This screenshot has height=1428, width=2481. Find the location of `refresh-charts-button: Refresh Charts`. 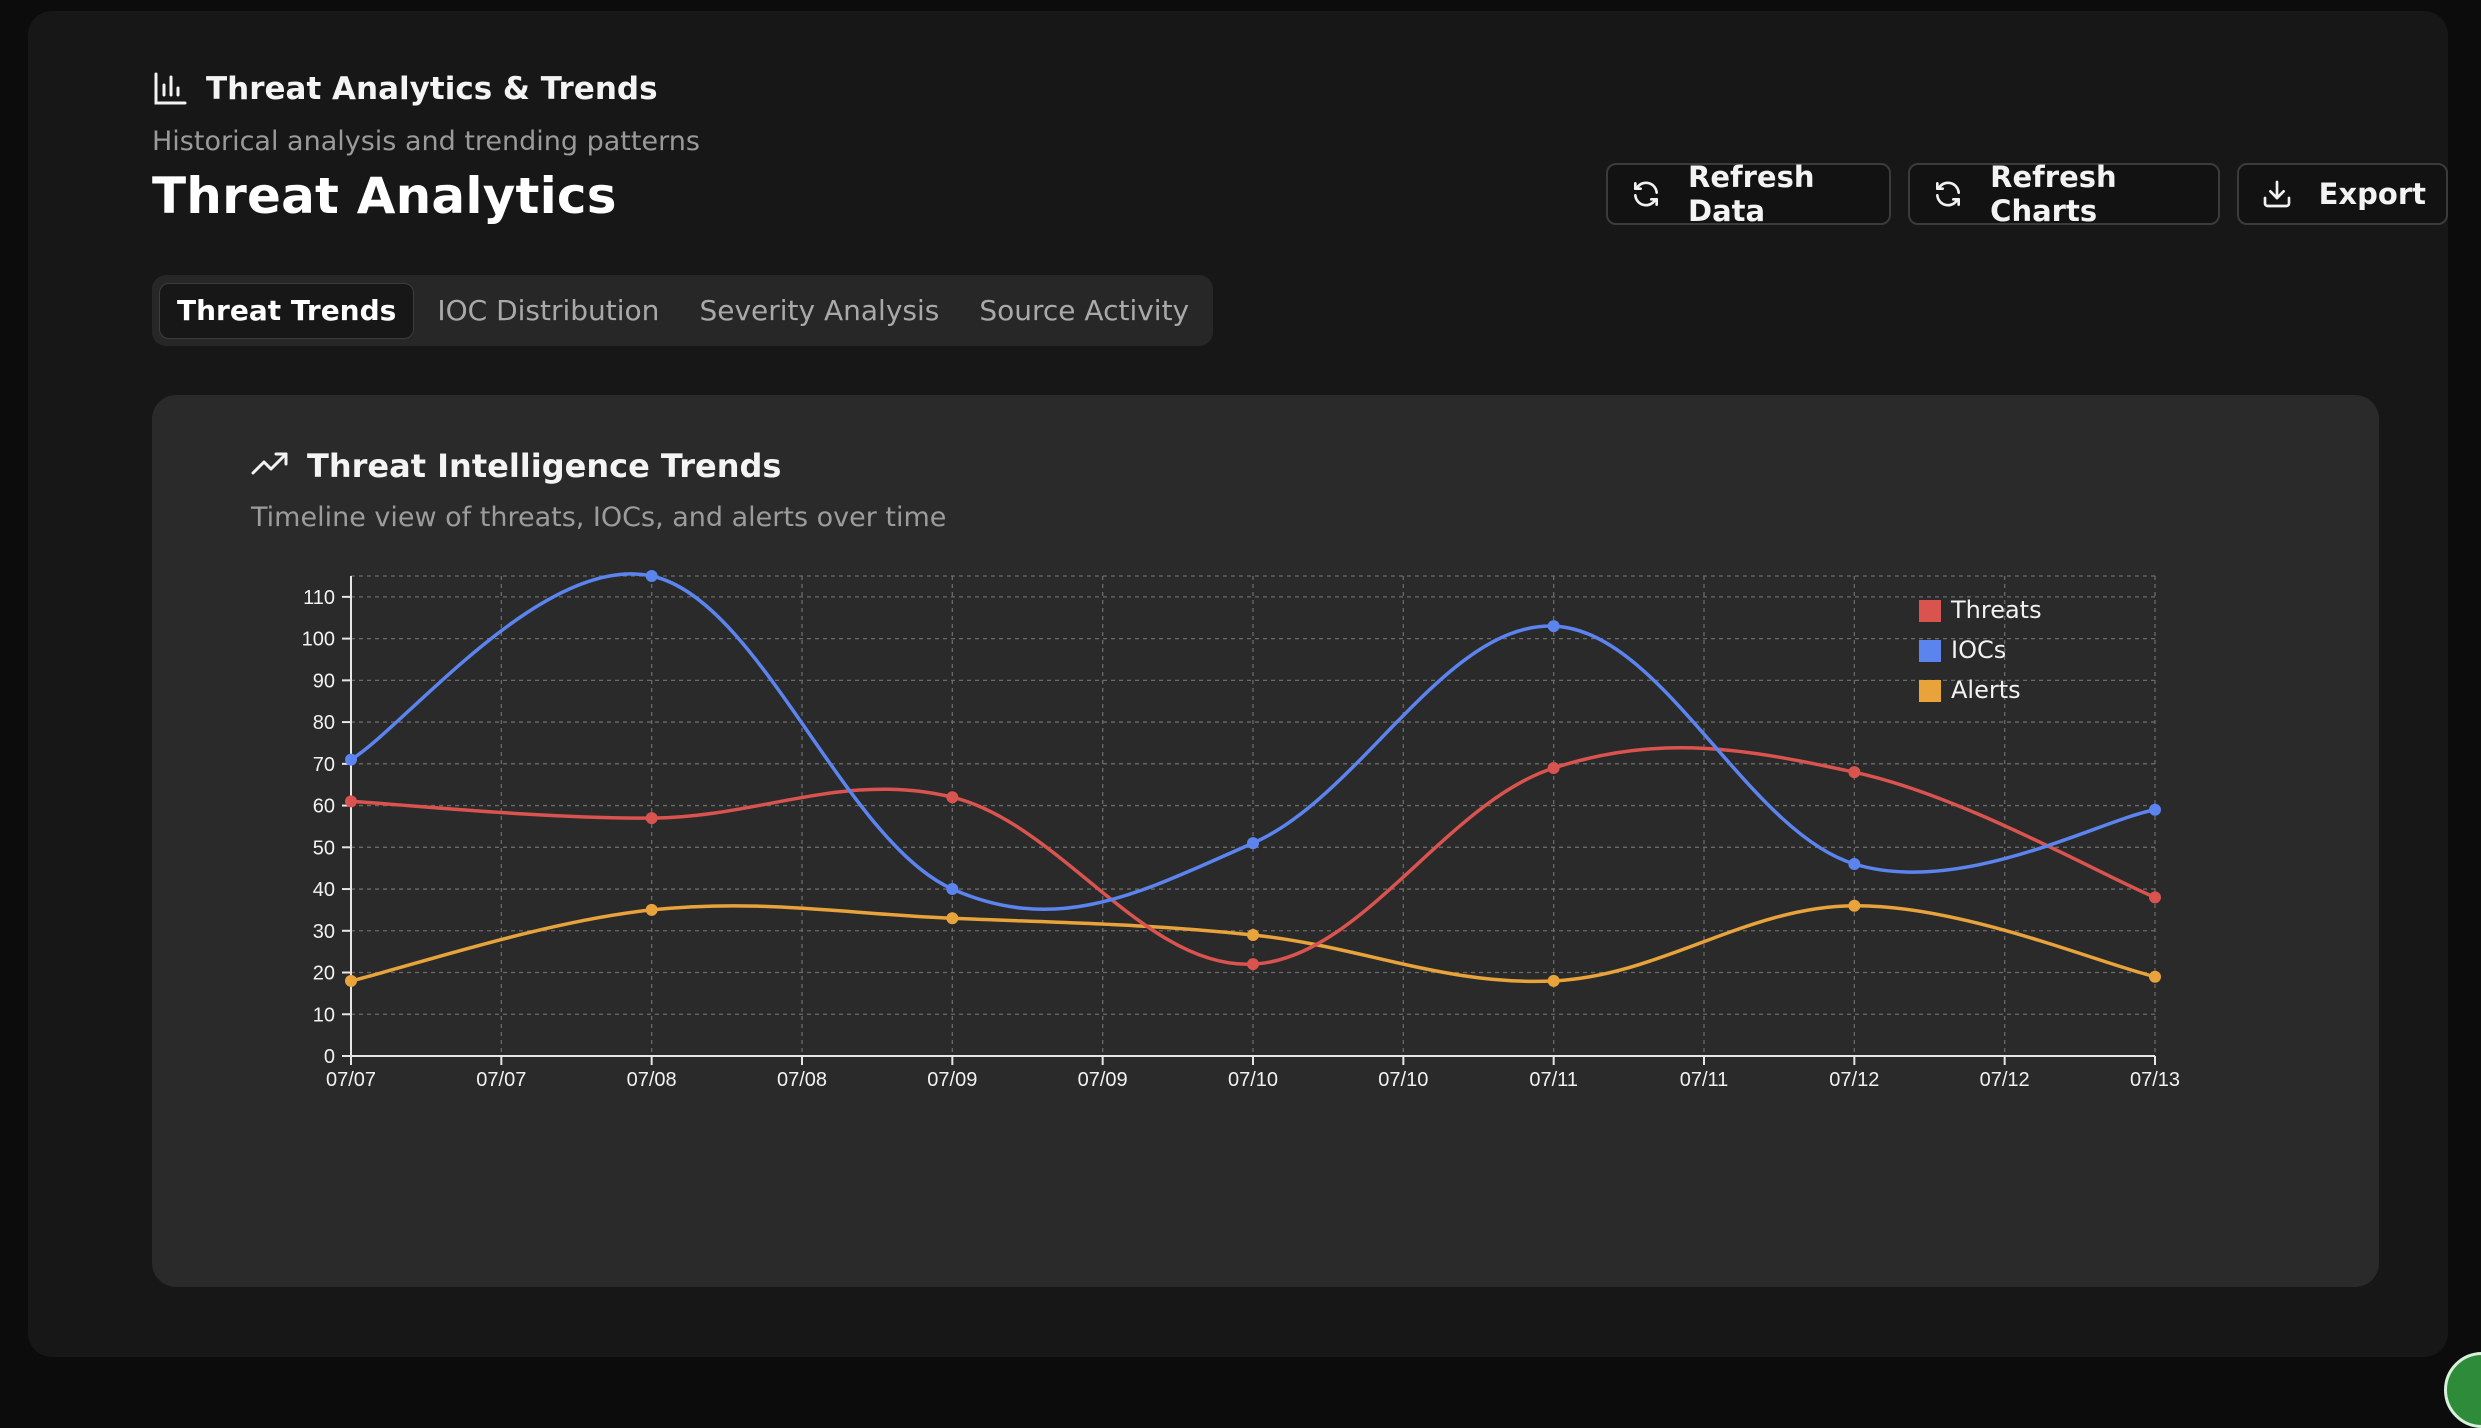

refresh-charts-button: Refresh Charts is located at coordinates (2064, 194).